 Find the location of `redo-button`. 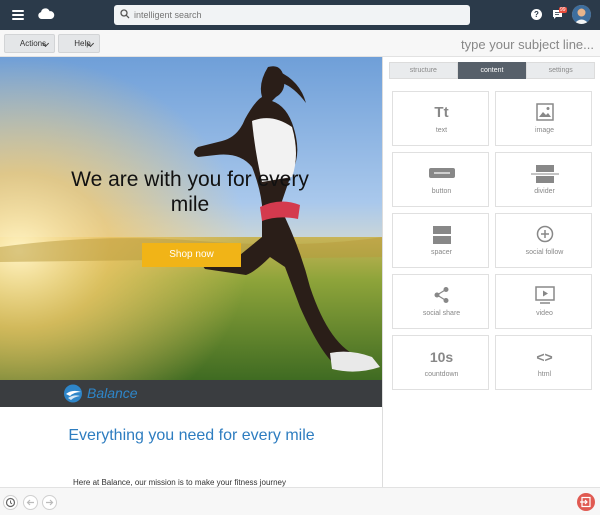

redo-button is located at coordinates (49, 502).